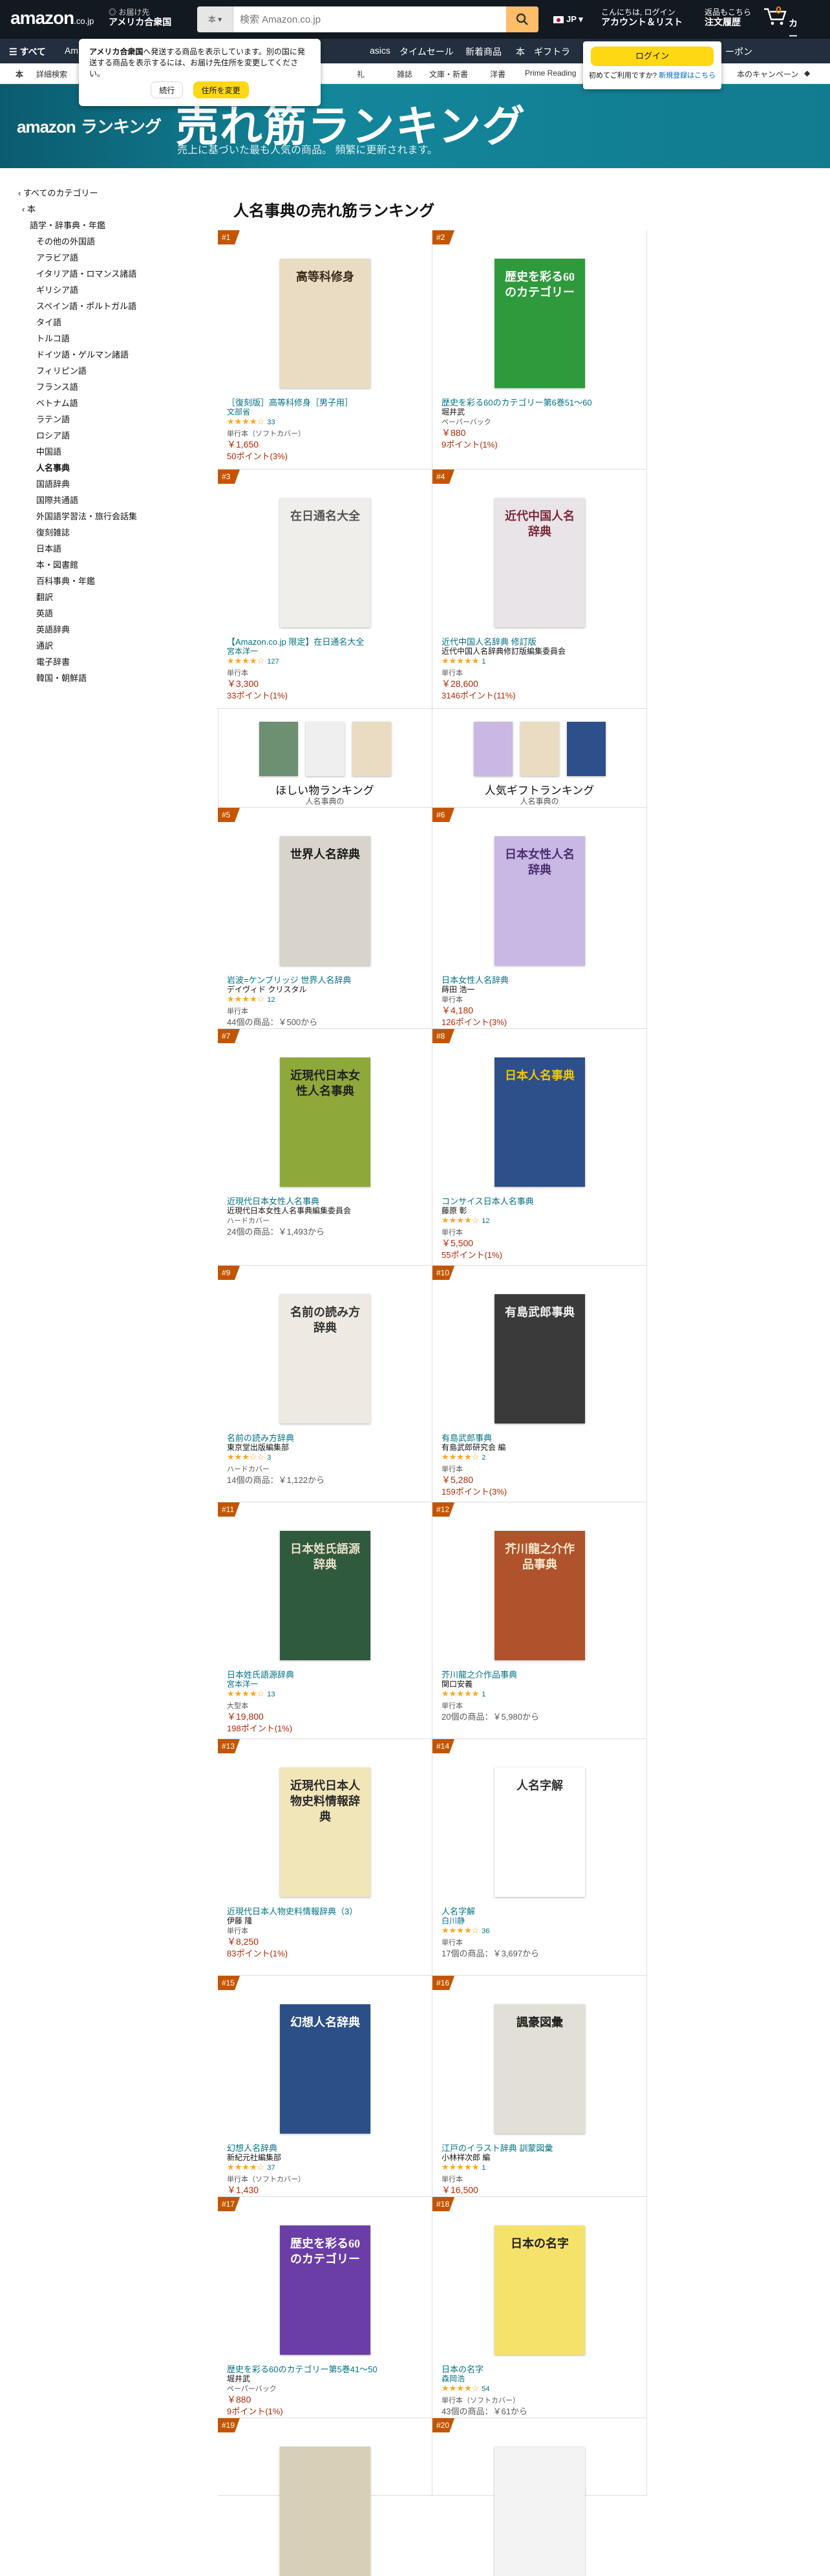  I want to click on rating-stars: ★★★★☆ 37, so click(251, 2167).